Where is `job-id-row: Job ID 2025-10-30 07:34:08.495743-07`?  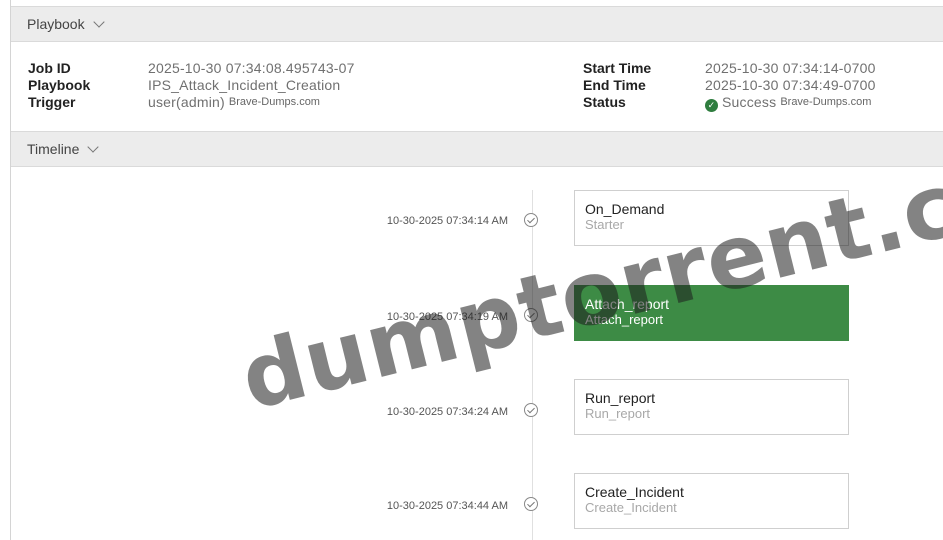 job-id-row: Job ID 2025-10-30 07:34:08.495743-07 is located at coordinates (191, 68).